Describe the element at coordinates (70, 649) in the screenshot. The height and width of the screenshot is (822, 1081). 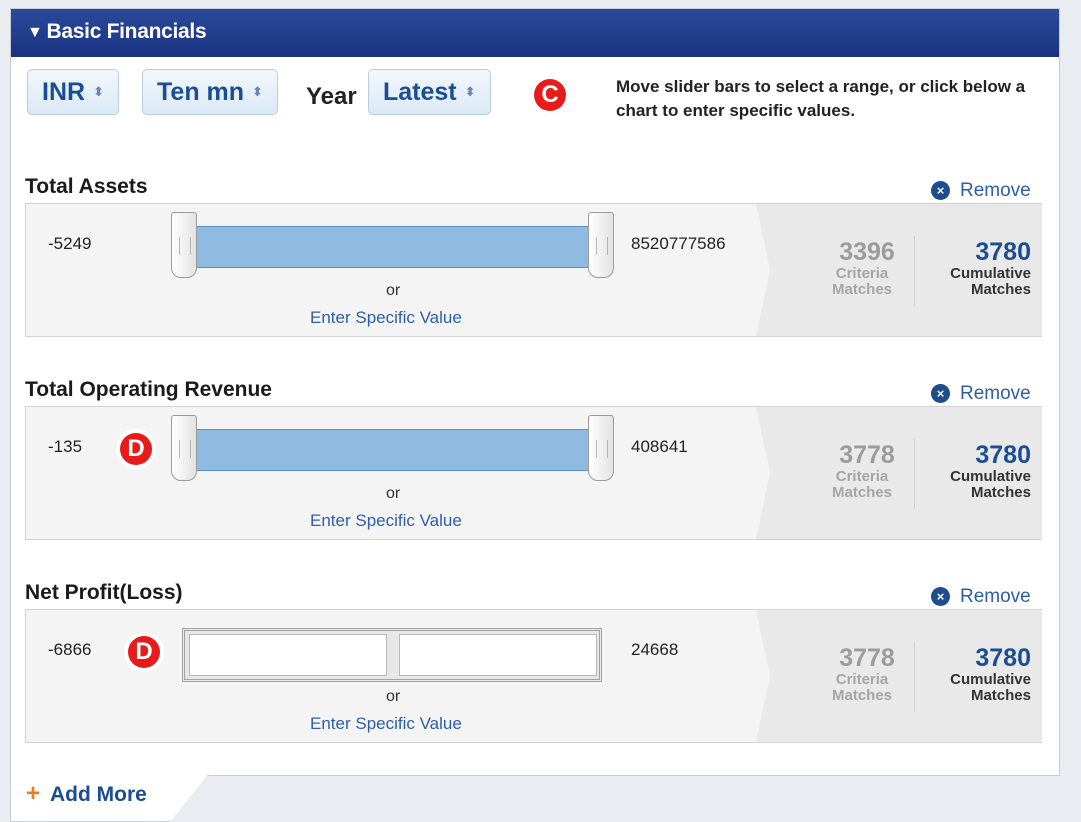
I see `min-value: -6866` at that location.